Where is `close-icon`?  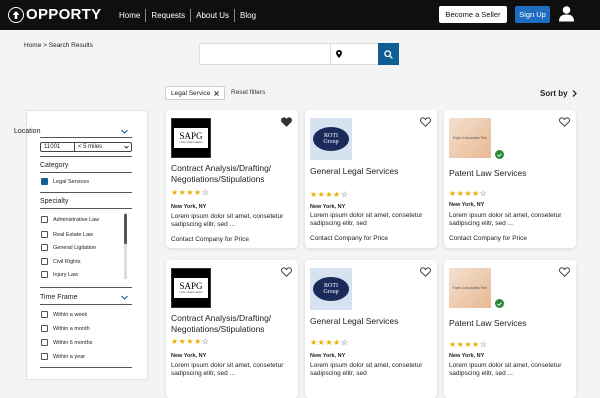
close-icon is located at coordinates (217, 93).